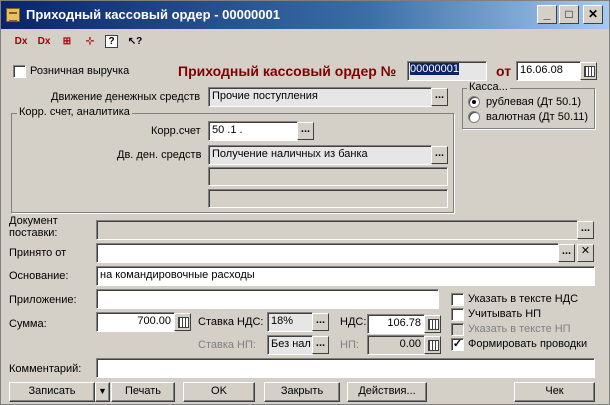 This screenshot has height=405, width=610. I want to click on np-in-text-checkbox, so click(457, 329).